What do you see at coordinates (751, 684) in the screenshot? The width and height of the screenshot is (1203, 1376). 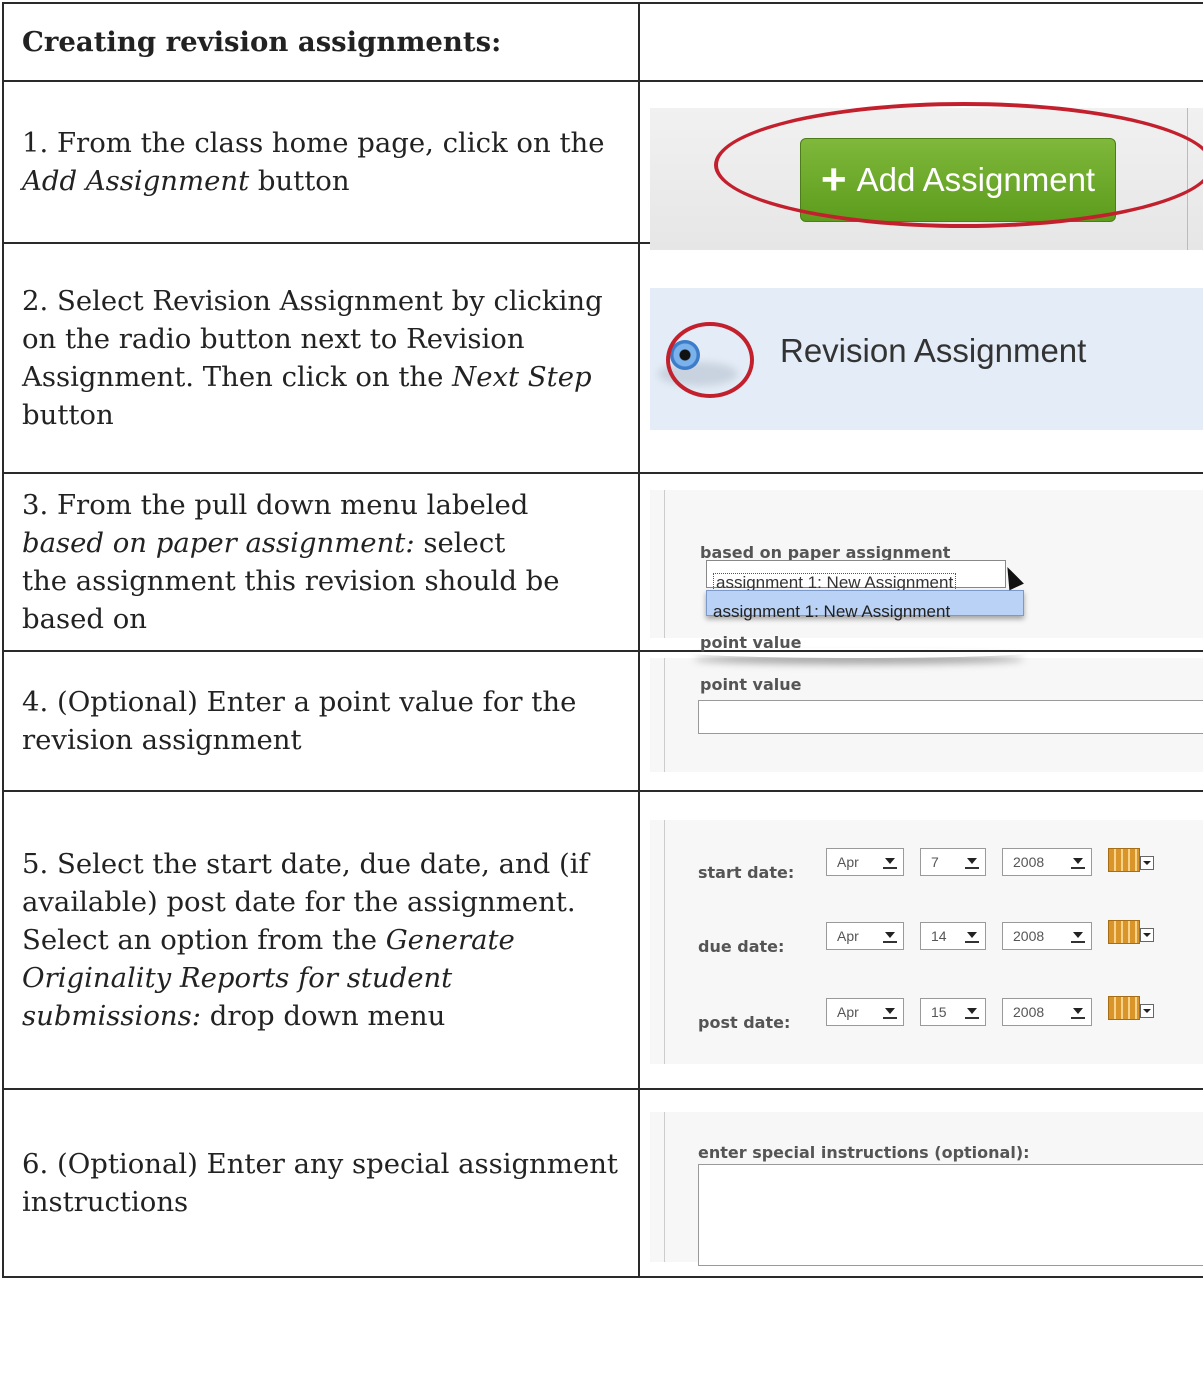 I see `point-value-label: point value` at bounding box center [751, 684].